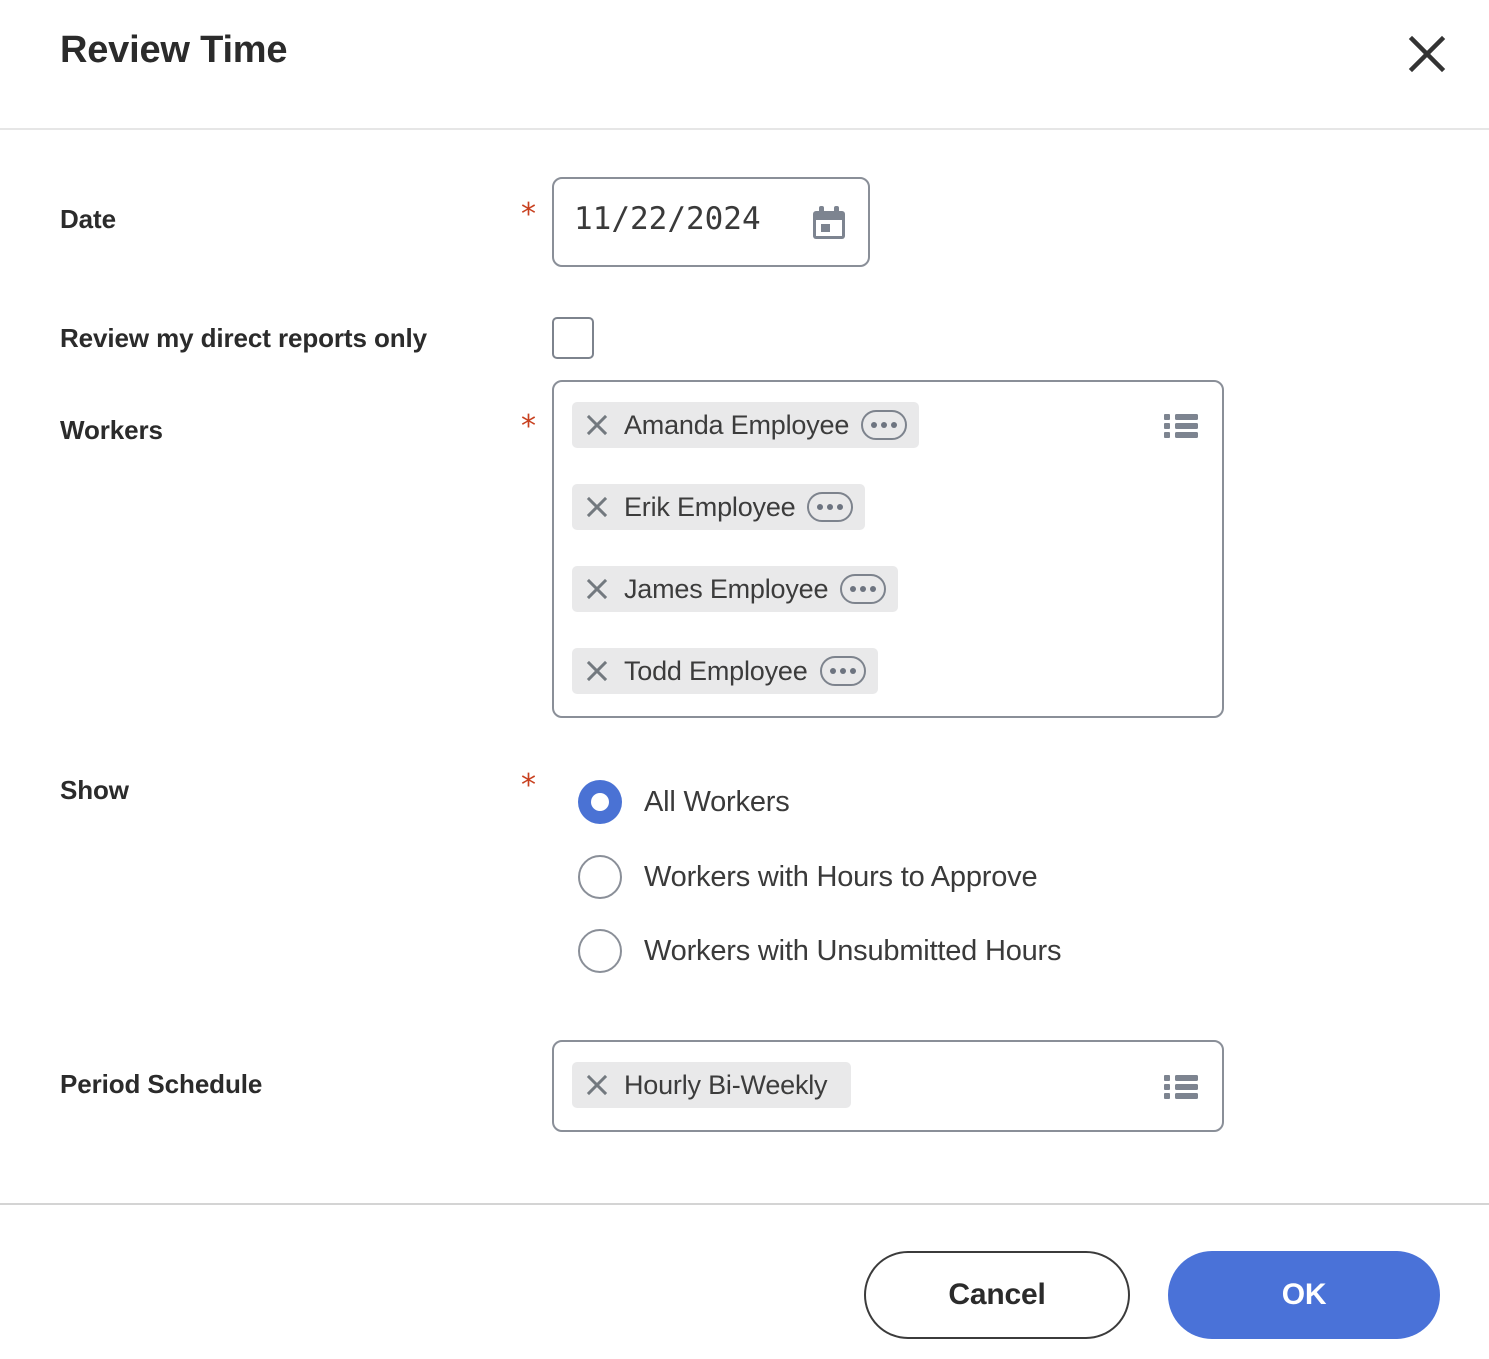 Image resolution: width=1489 pixels, height=1359 pixels. What do you see at coordinates (710, 506) in the screenshot?
I see `workers-chip-label: Erik Employee` at bounding box center [710, 506].